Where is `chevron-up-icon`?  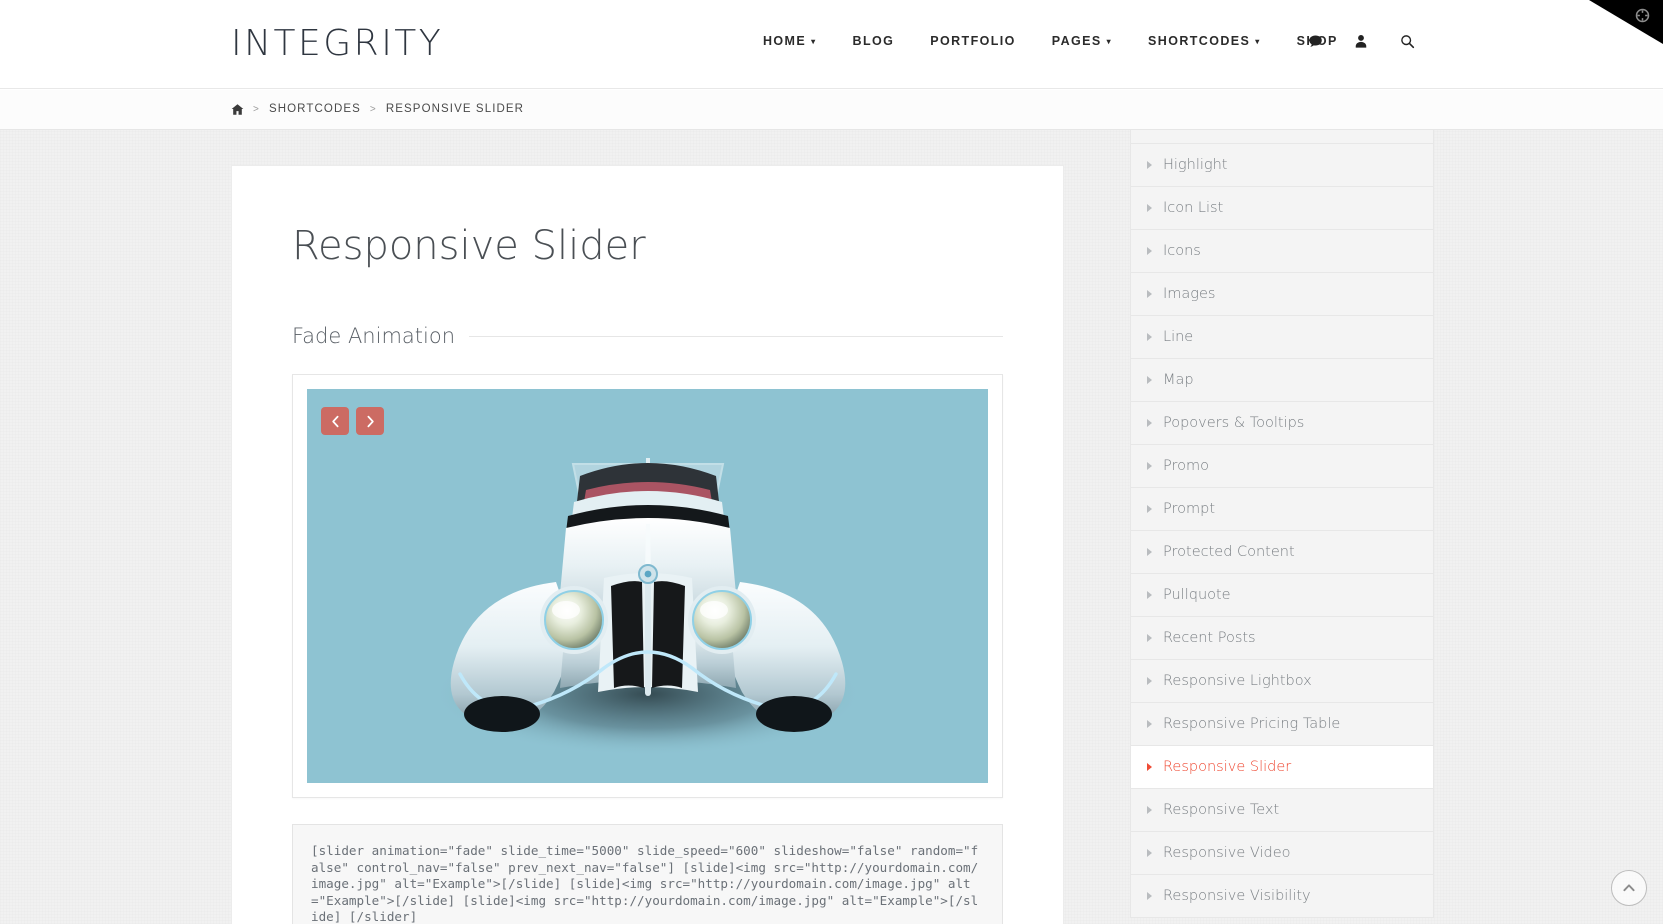
chevron-up-icon is located at coordinates (1629, 888).